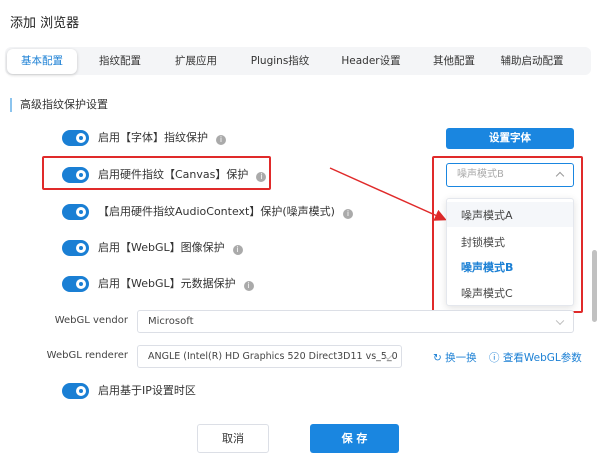  I want to click on canvas-mode-value: 噪声模式B, so click(480, 174).